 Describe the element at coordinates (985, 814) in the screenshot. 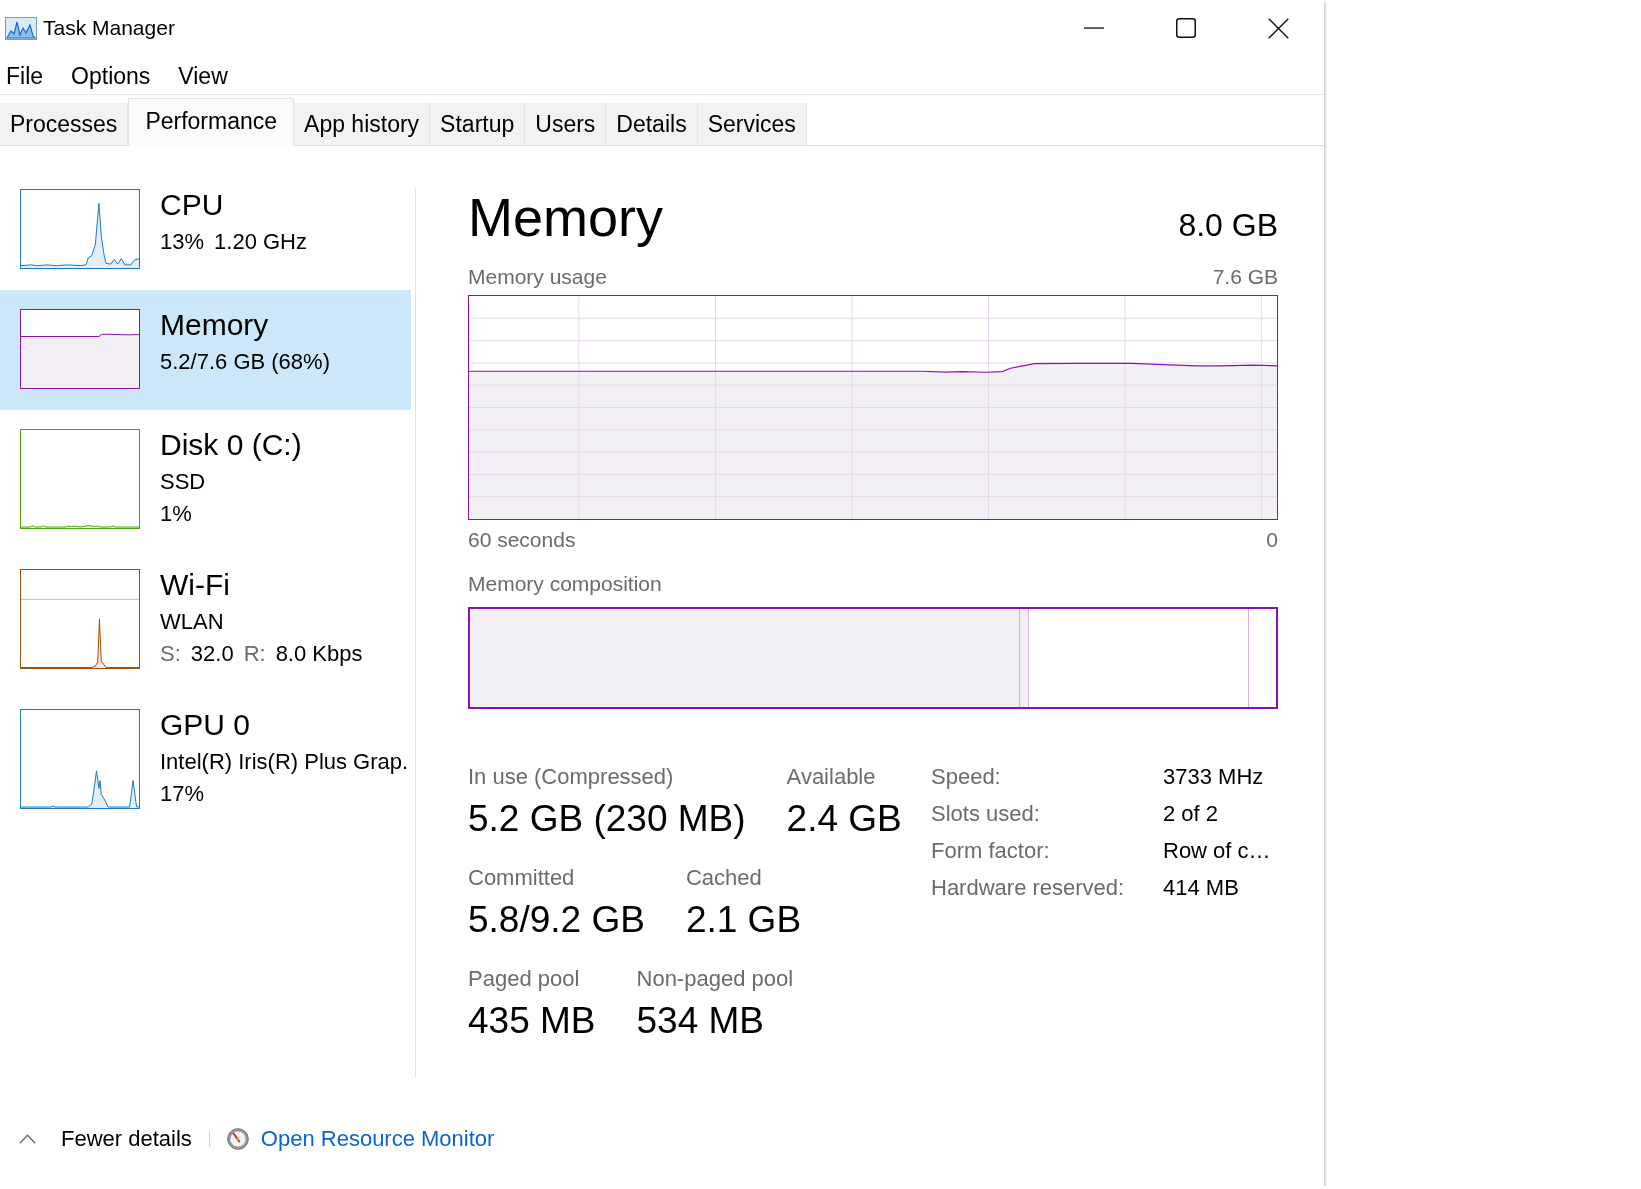

I see `property-label: Slots used:` at that location.